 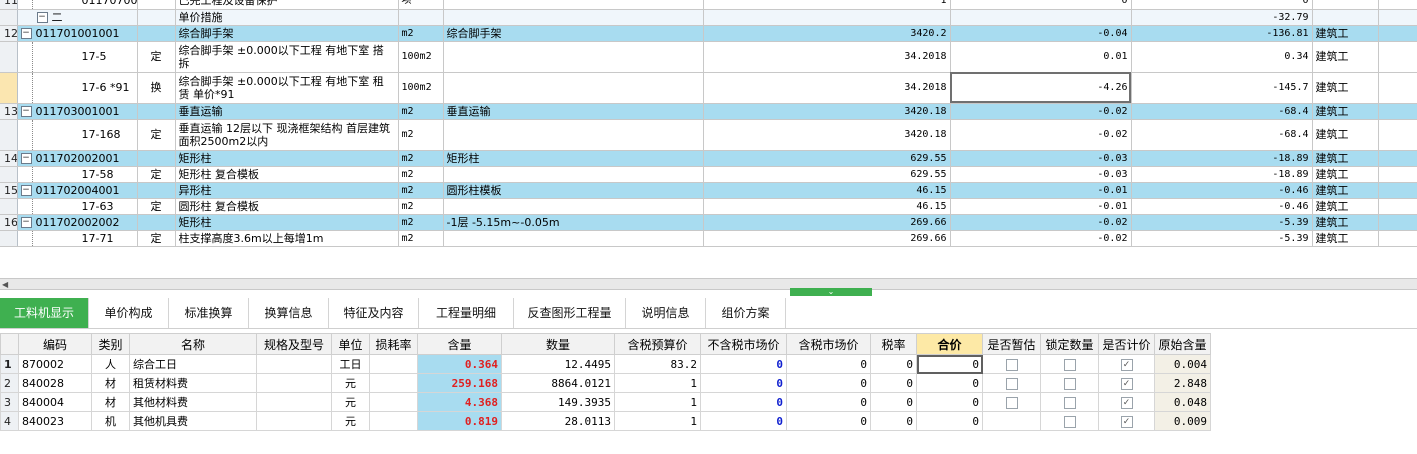 What do you see at coordinates (294, 383) in the screenshot?
I see `resource-spec` at bounding box center [294, 383].